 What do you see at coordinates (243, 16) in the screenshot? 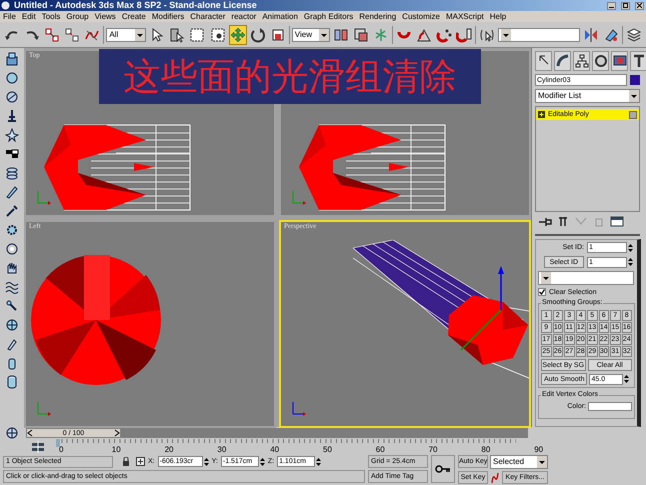
I see `menu-item: reactor` at bounding box center [243, 16].